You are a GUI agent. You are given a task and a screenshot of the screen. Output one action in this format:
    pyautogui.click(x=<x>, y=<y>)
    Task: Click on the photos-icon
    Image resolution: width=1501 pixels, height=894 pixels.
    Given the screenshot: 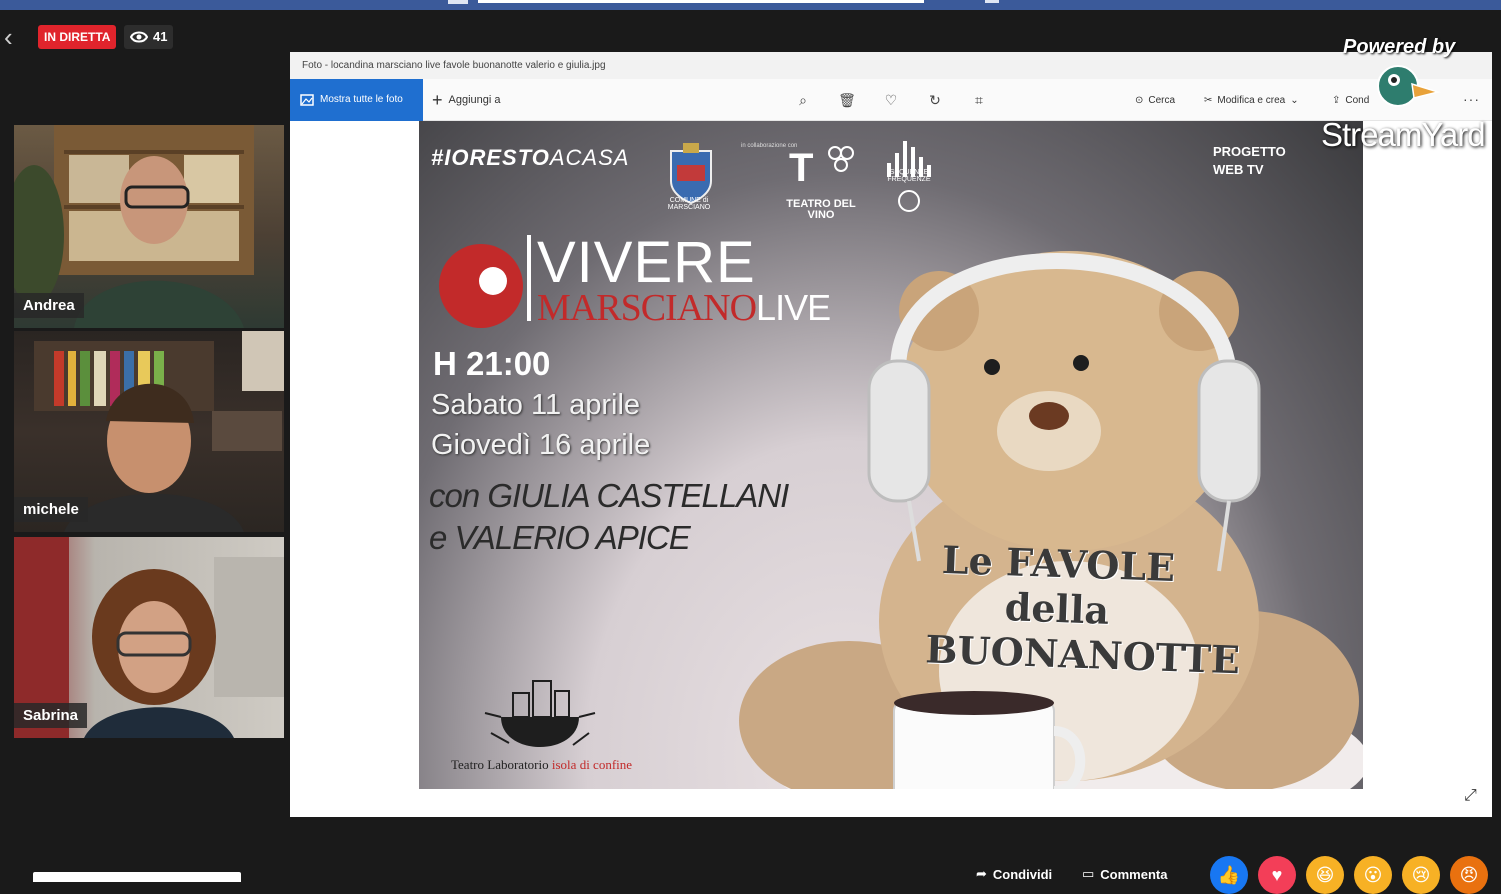 What is the action you would take?
    pyautogui.click(x=307, y=100)
    